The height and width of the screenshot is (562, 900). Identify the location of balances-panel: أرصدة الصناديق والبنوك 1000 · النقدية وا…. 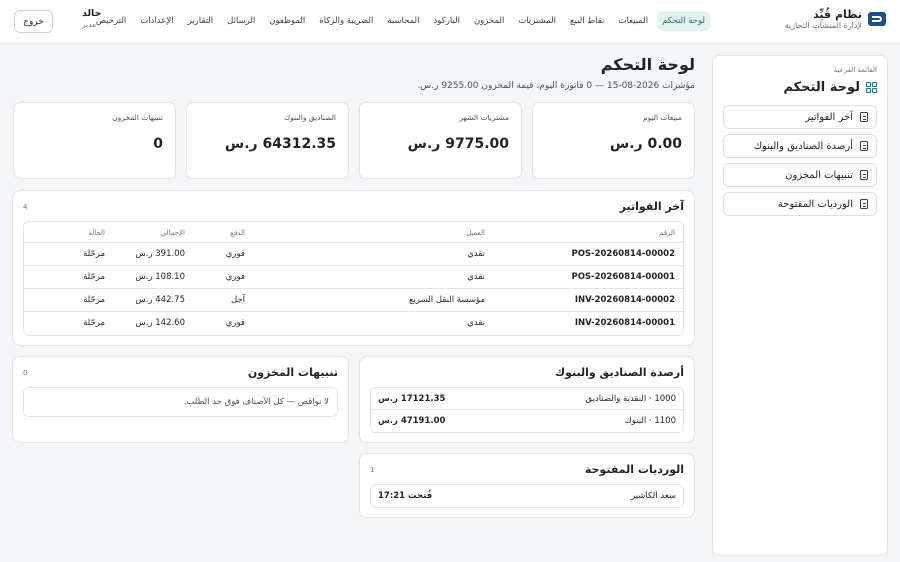
(527, 399).